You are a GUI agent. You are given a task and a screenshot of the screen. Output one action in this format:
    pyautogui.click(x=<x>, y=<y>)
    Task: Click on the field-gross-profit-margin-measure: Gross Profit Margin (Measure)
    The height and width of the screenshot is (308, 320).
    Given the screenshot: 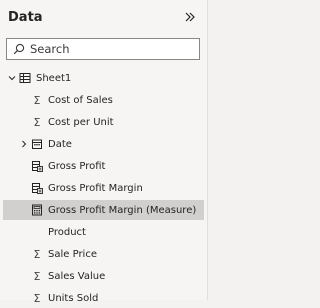 What is the action you would take?
    pyautogui.click(x=103, y=210)
    